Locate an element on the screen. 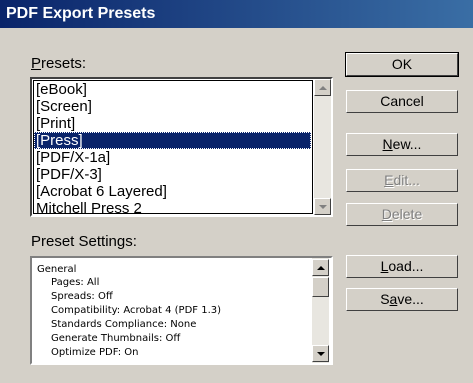 This screenshot has height=383, width=473. ok-button: OK is located at coordinates (402, 64).